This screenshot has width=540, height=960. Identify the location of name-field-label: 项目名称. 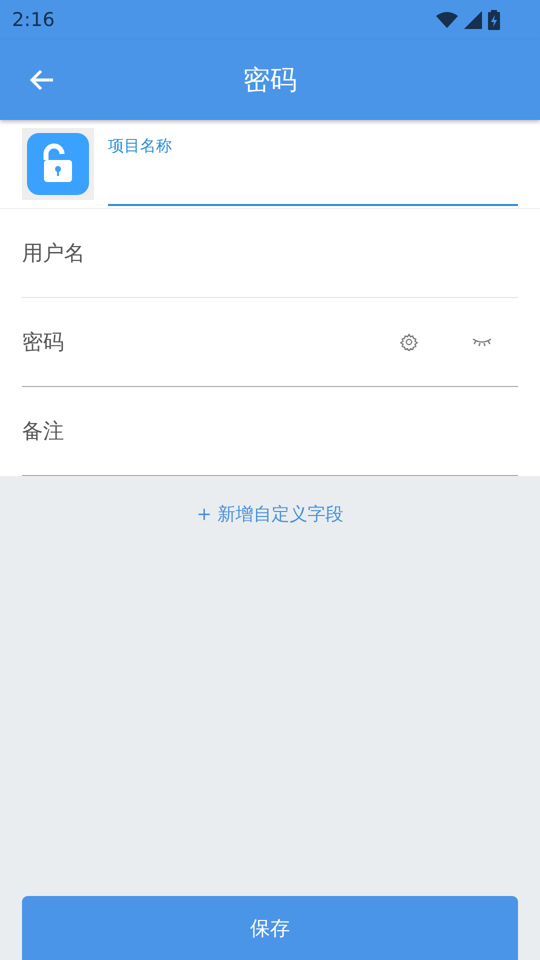
(140, 145).